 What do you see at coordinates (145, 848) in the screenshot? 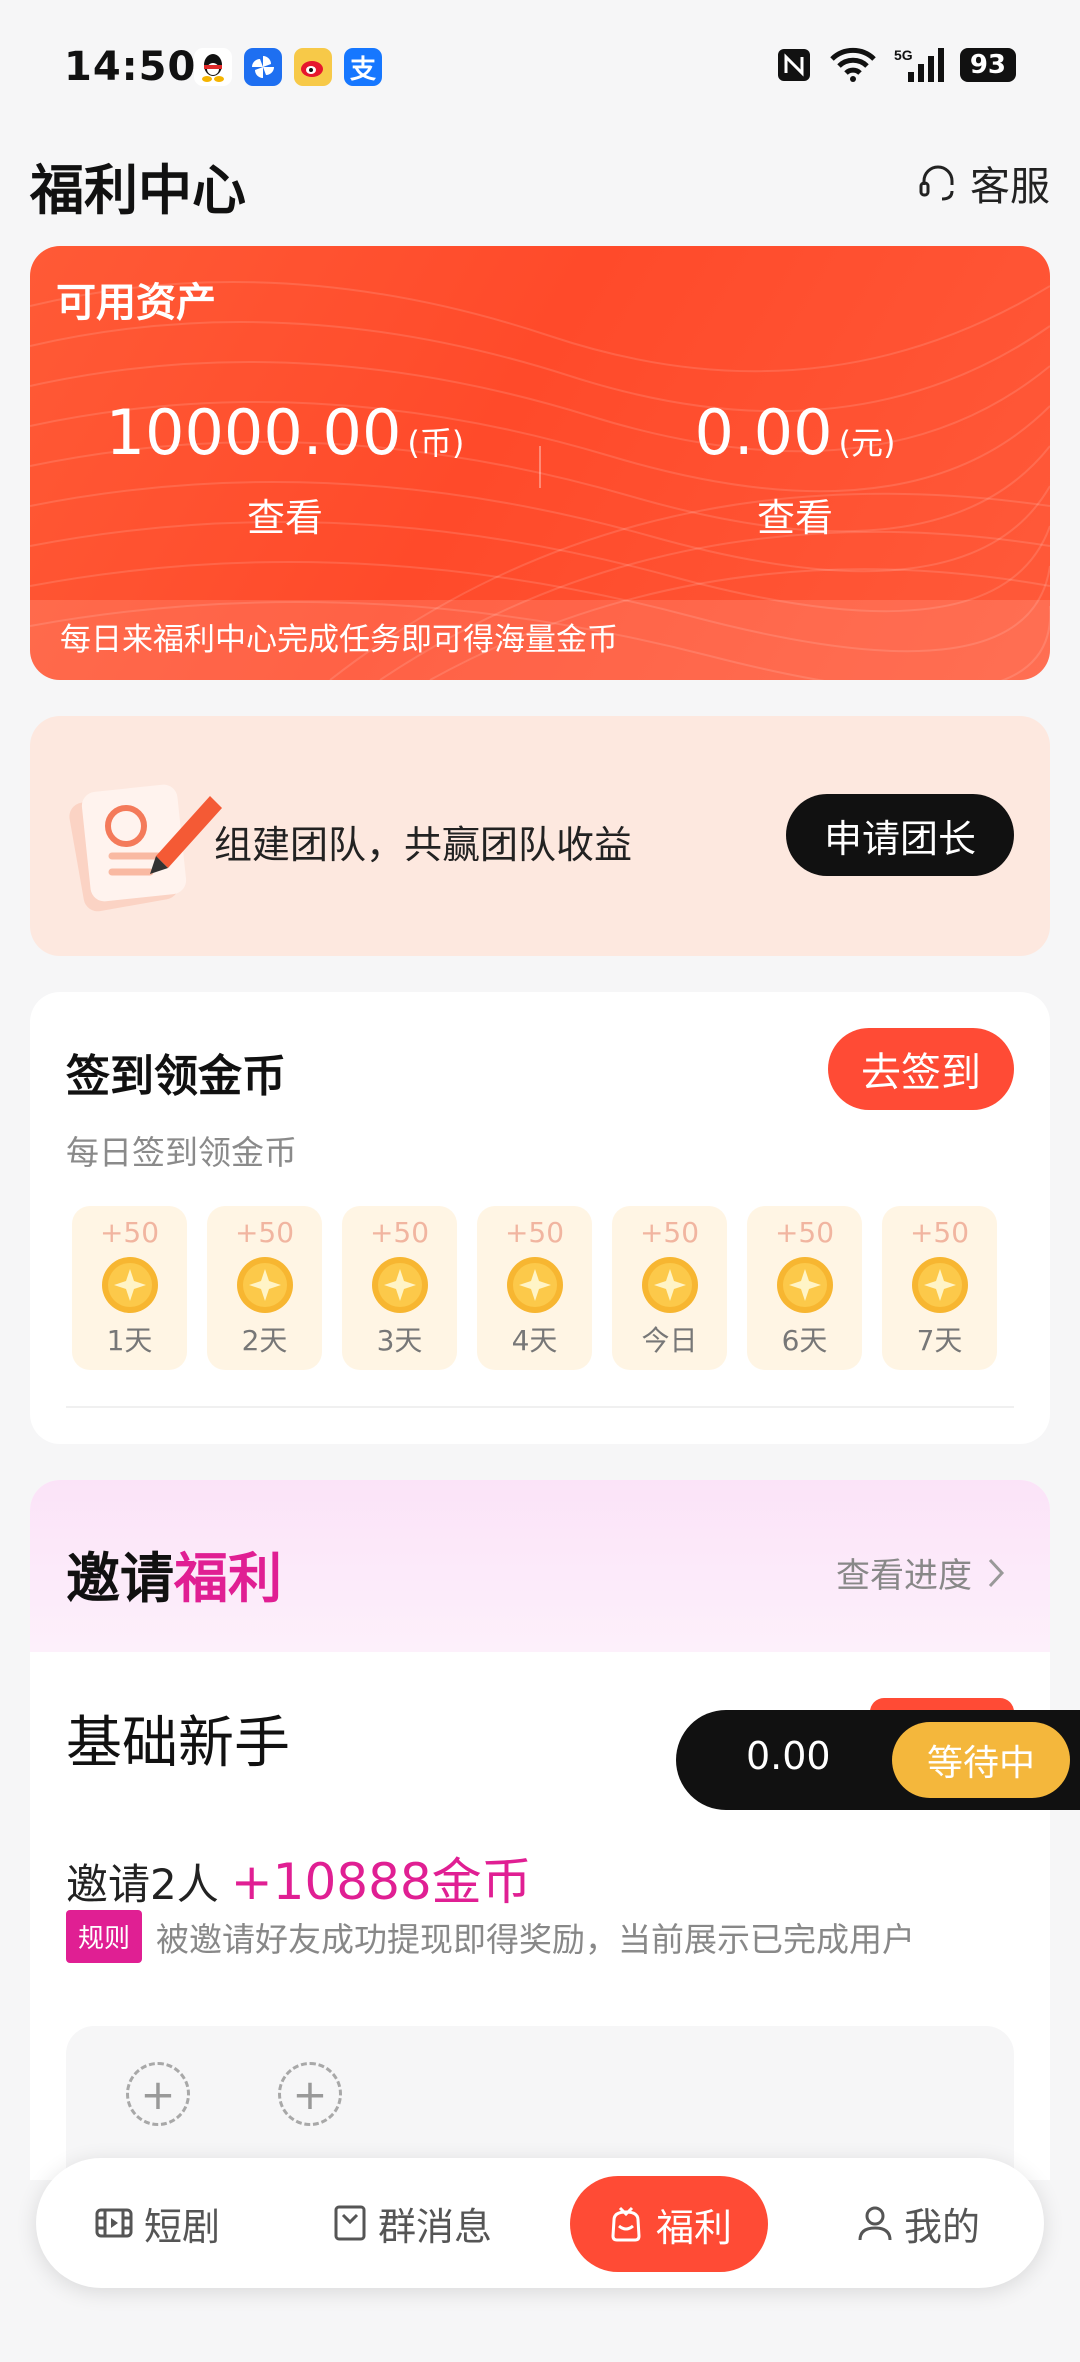
I see `document-pen-icon` at bounding box center [145, 848].